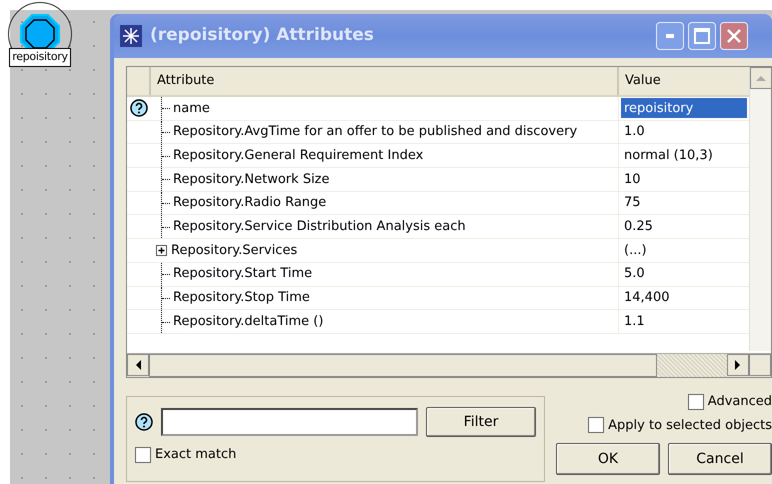 This screenshot has height=484, width=772. Describe the element at coordinates (608, 459) in the screenshot. I see `ok-button: OK` at that location.